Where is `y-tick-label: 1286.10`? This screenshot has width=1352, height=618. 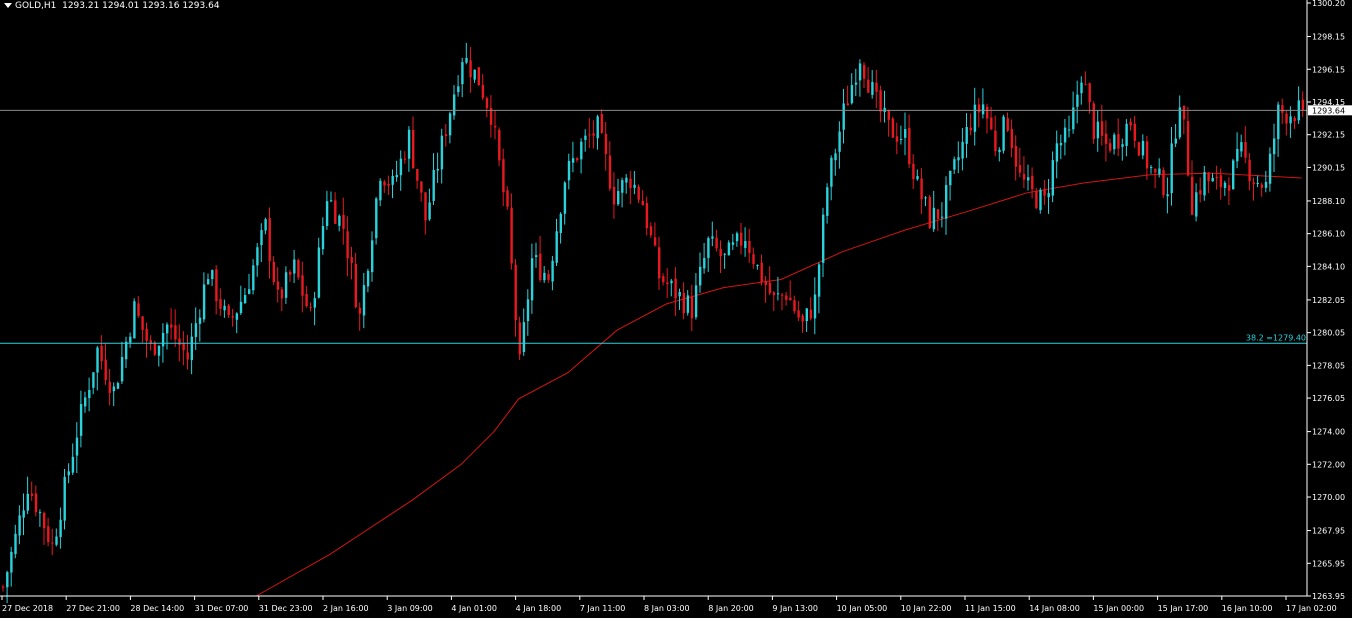
y-tick-label: 1286.10 is located at coordinates (1328, 234).